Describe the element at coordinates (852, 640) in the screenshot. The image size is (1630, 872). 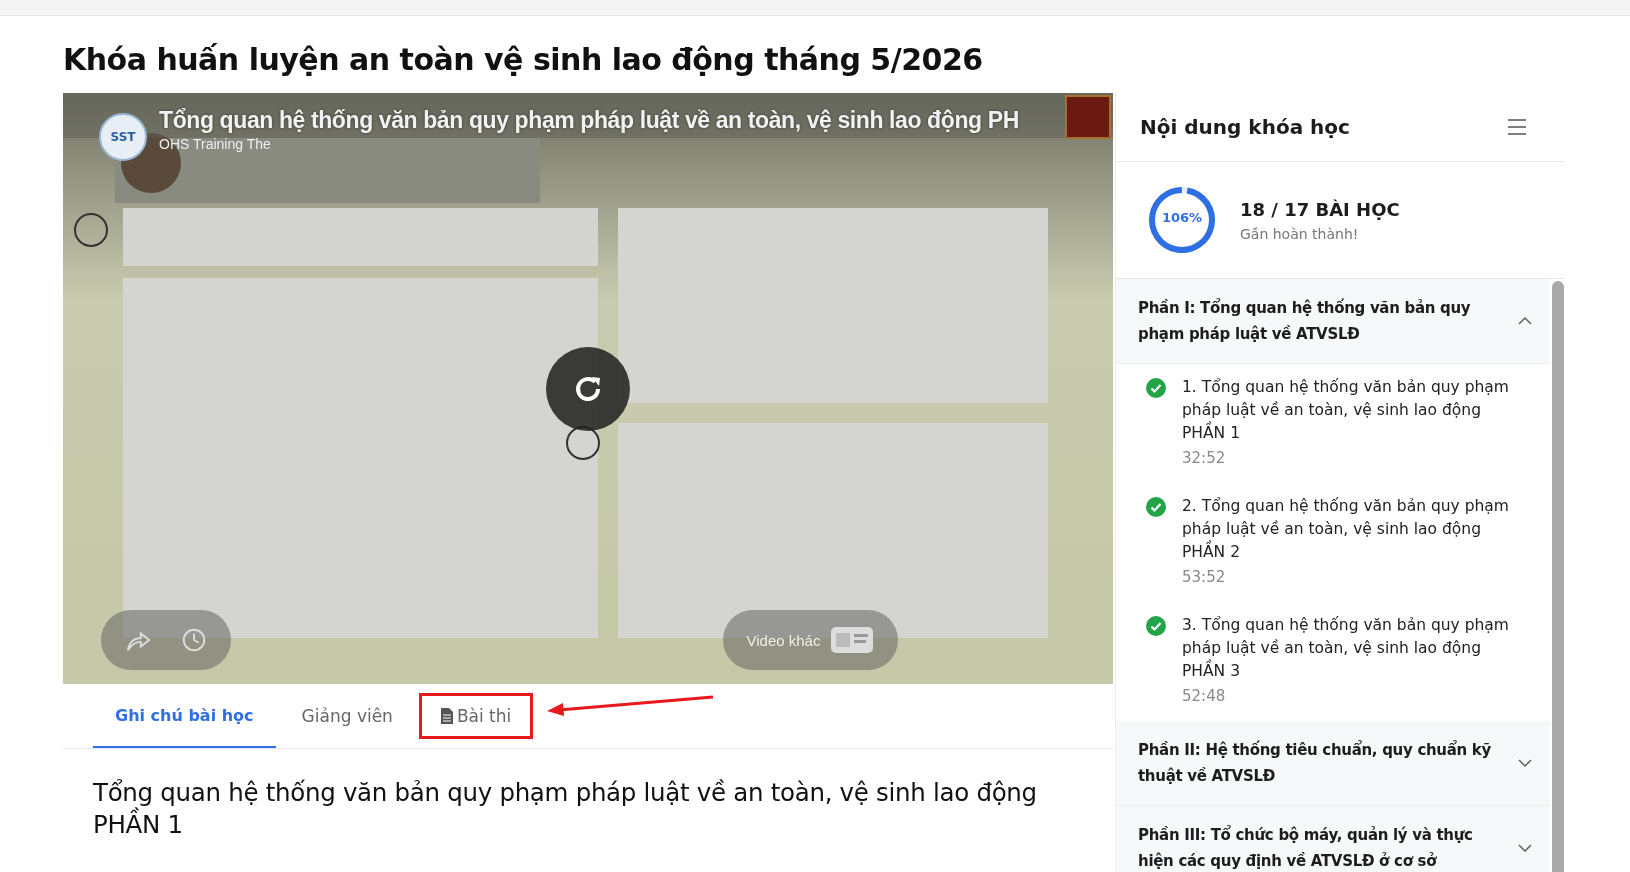
I see `thumbnail-icon` at that location.